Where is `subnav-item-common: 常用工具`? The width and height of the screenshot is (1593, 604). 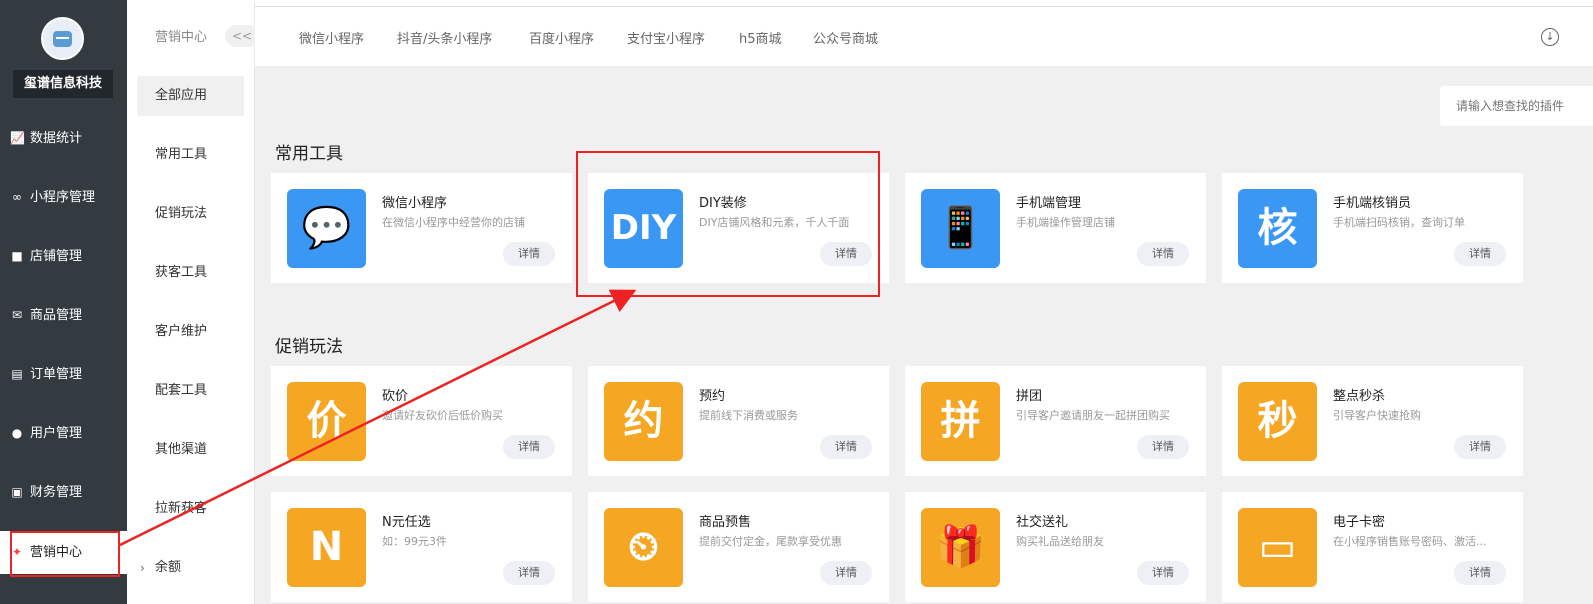
subnav-item-common: 常用工具 is located at coordinates (190, 155).